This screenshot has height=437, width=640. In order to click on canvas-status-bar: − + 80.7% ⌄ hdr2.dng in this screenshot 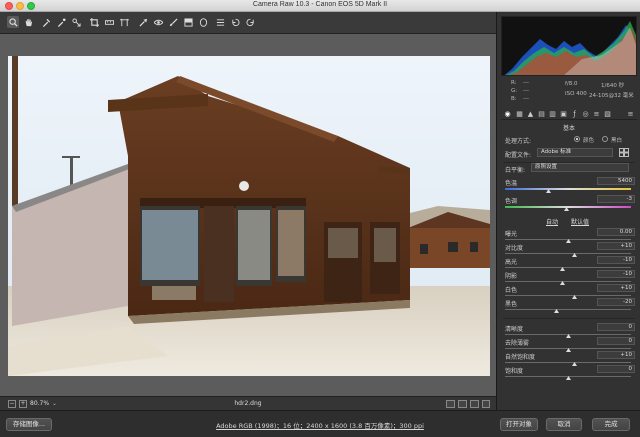, I will do `click(248, 403)`.